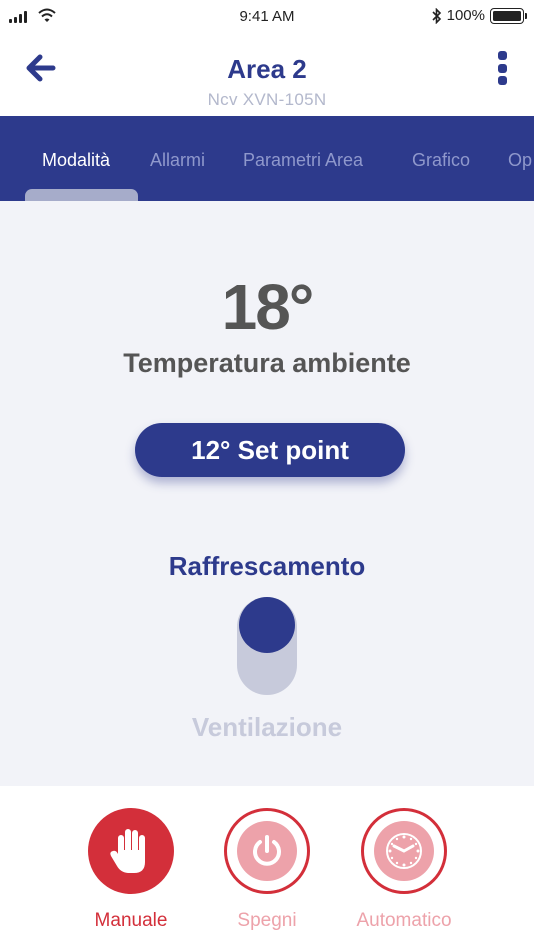  Describe the element at coordinates (127, 851) in the screenshot. I see `hand-icon` at that location.